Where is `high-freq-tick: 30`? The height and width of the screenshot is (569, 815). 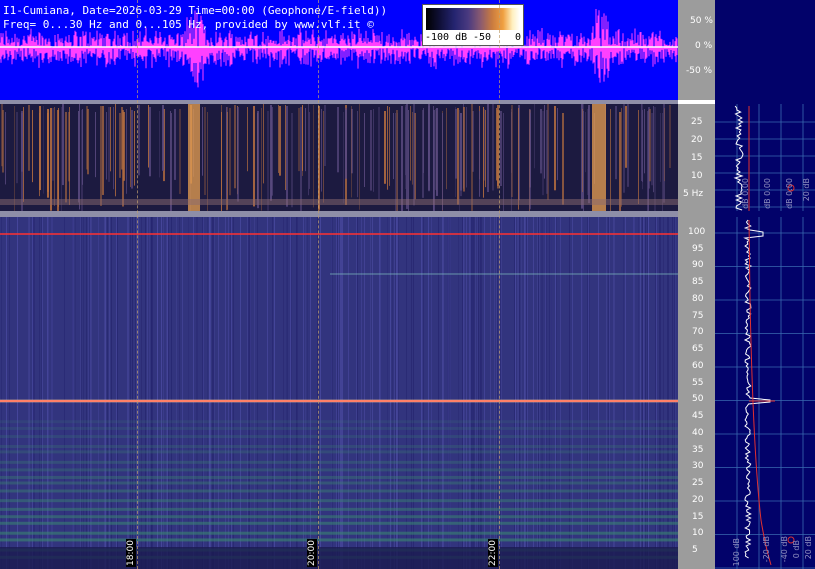 high-freq-tick: 30 is located at coordinates (698, 466).